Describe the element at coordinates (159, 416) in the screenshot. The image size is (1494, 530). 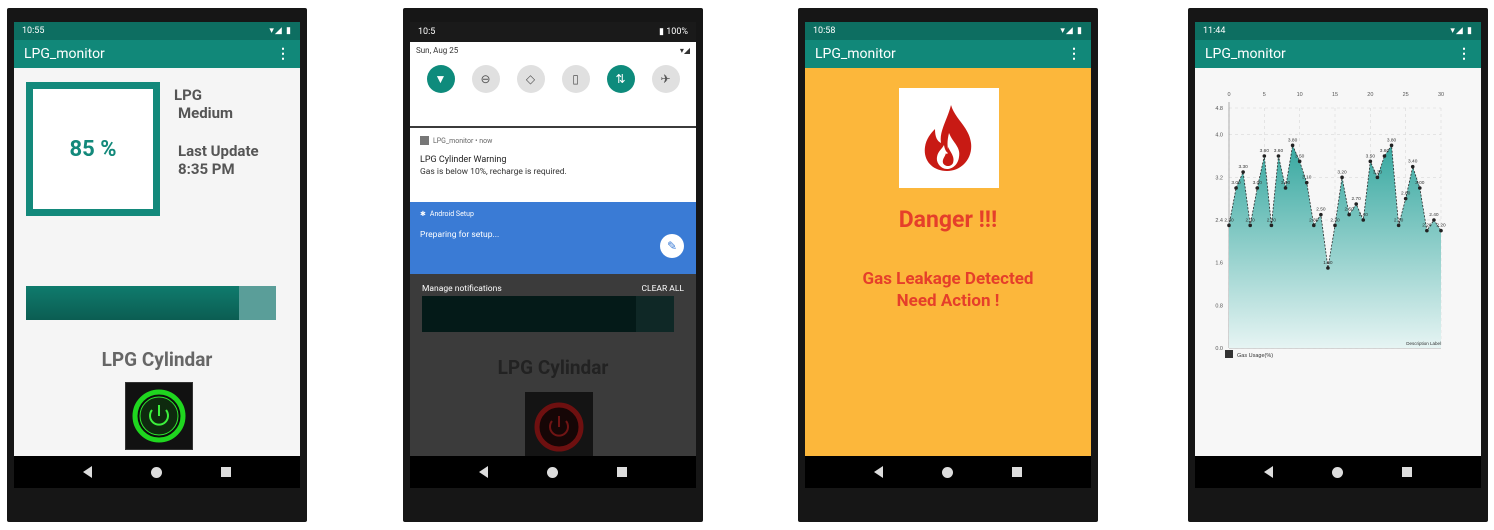
I see `power-button` at that location.